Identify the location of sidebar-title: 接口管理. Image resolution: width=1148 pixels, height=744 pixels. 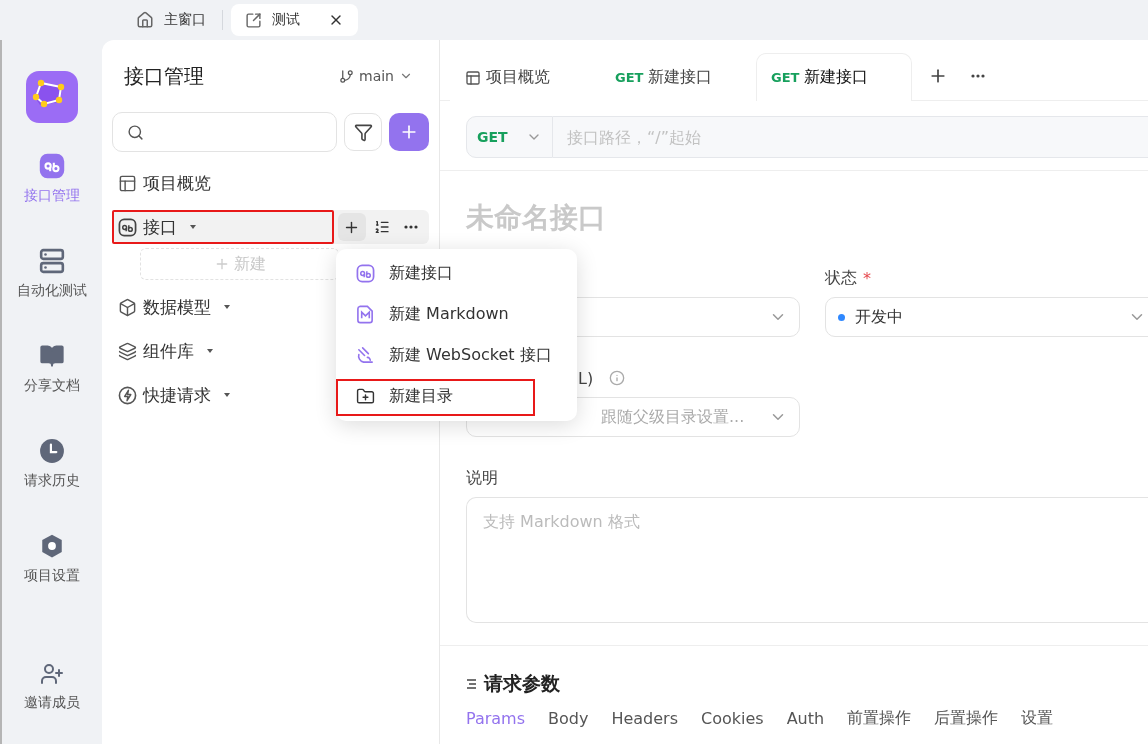
(164, 76).